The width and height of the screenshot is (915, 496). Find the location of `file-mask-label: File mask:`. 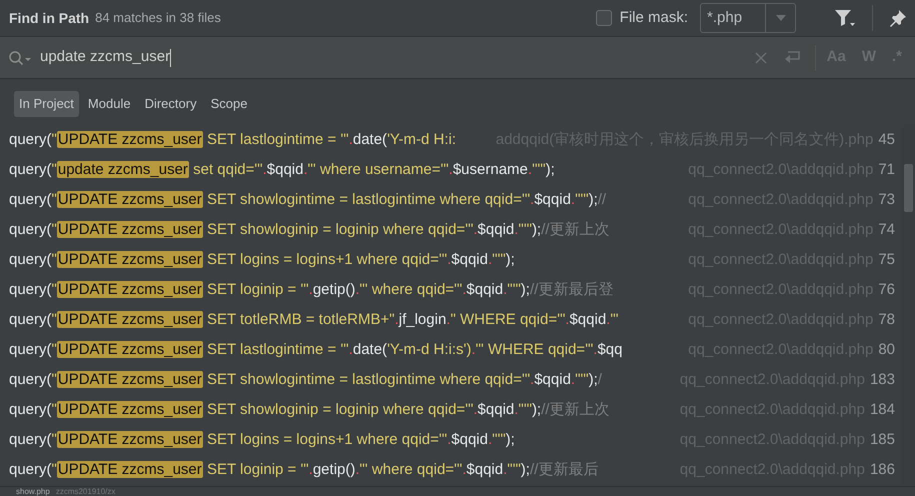

file-mask-label: File mask: is located at coordinates (654, 18).